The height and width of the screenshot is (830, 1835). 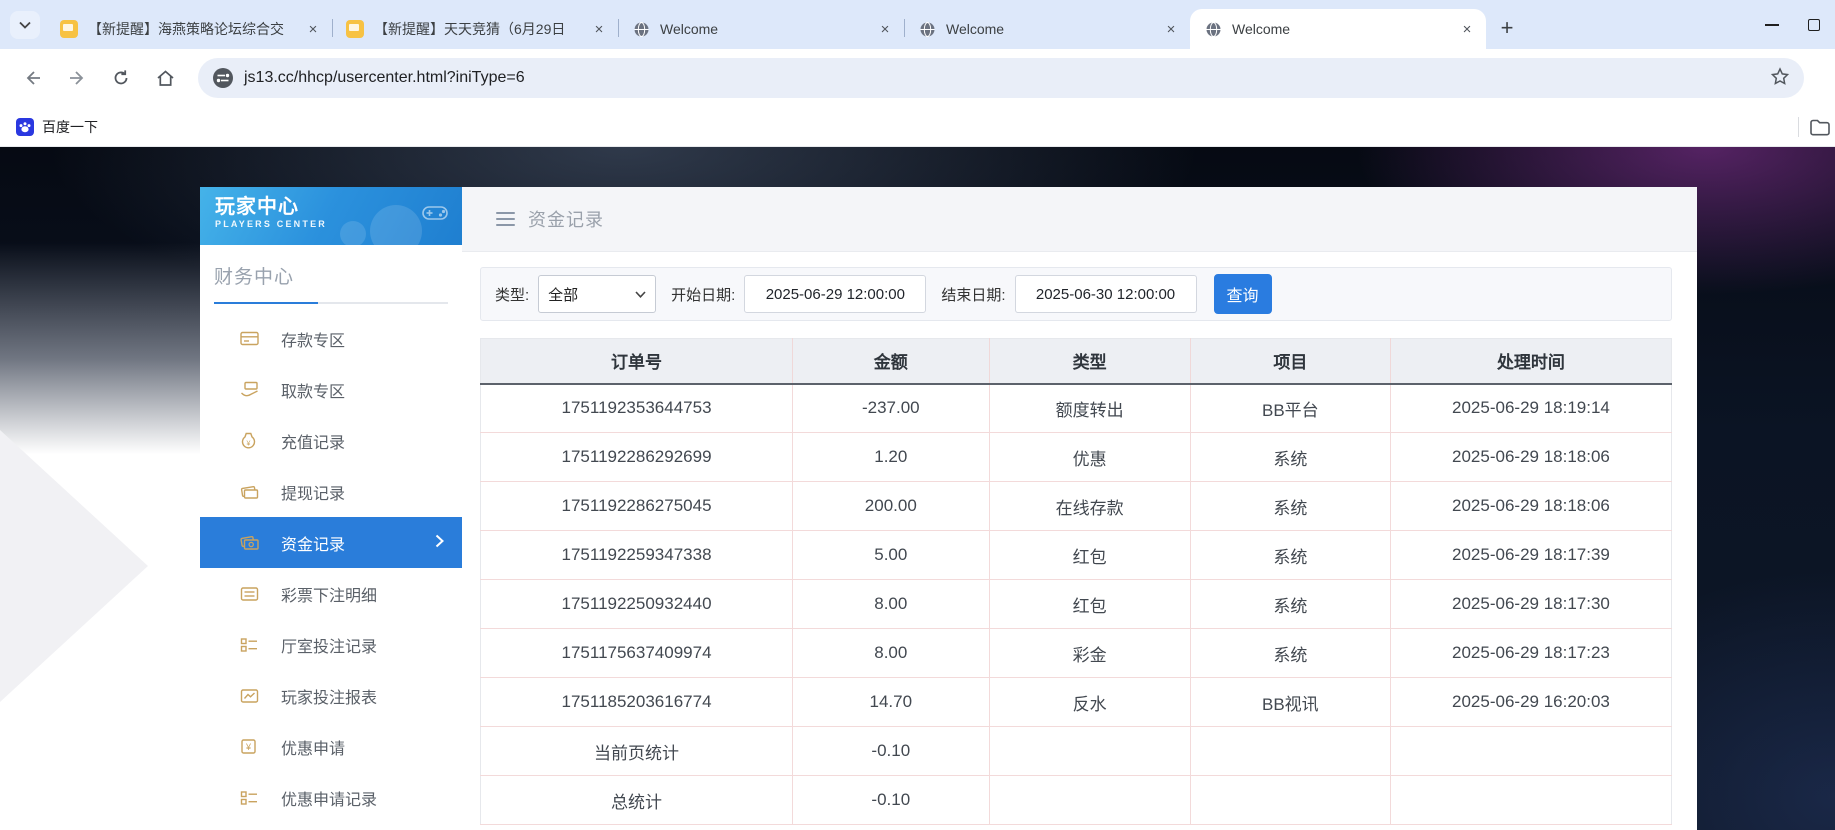 What do you see at coordinates (57, 127) in the screenshot?
I see `bookmark-baidu: 百度一下` at bounding box center [57, 127].